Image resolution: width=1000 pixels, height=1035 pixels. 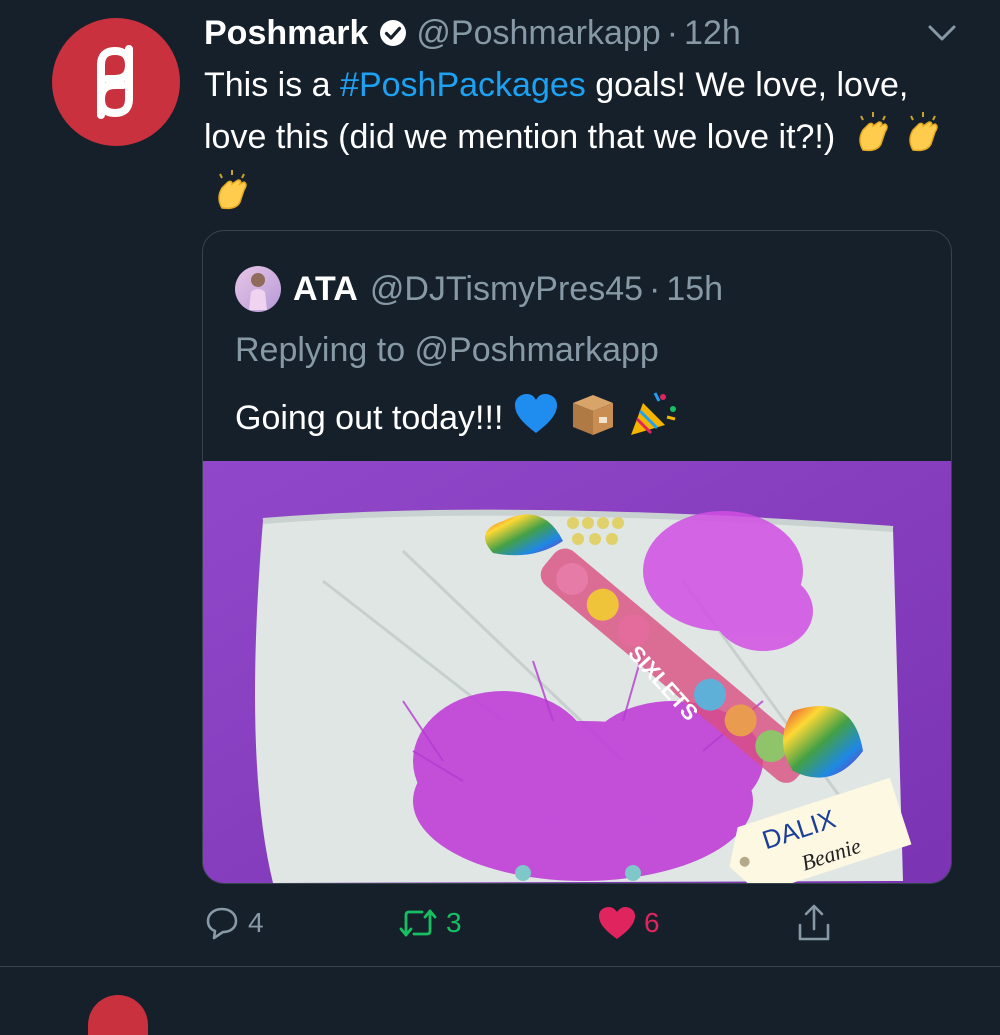 I want to click on verified-badge-icon, so click(x=393, y=33).